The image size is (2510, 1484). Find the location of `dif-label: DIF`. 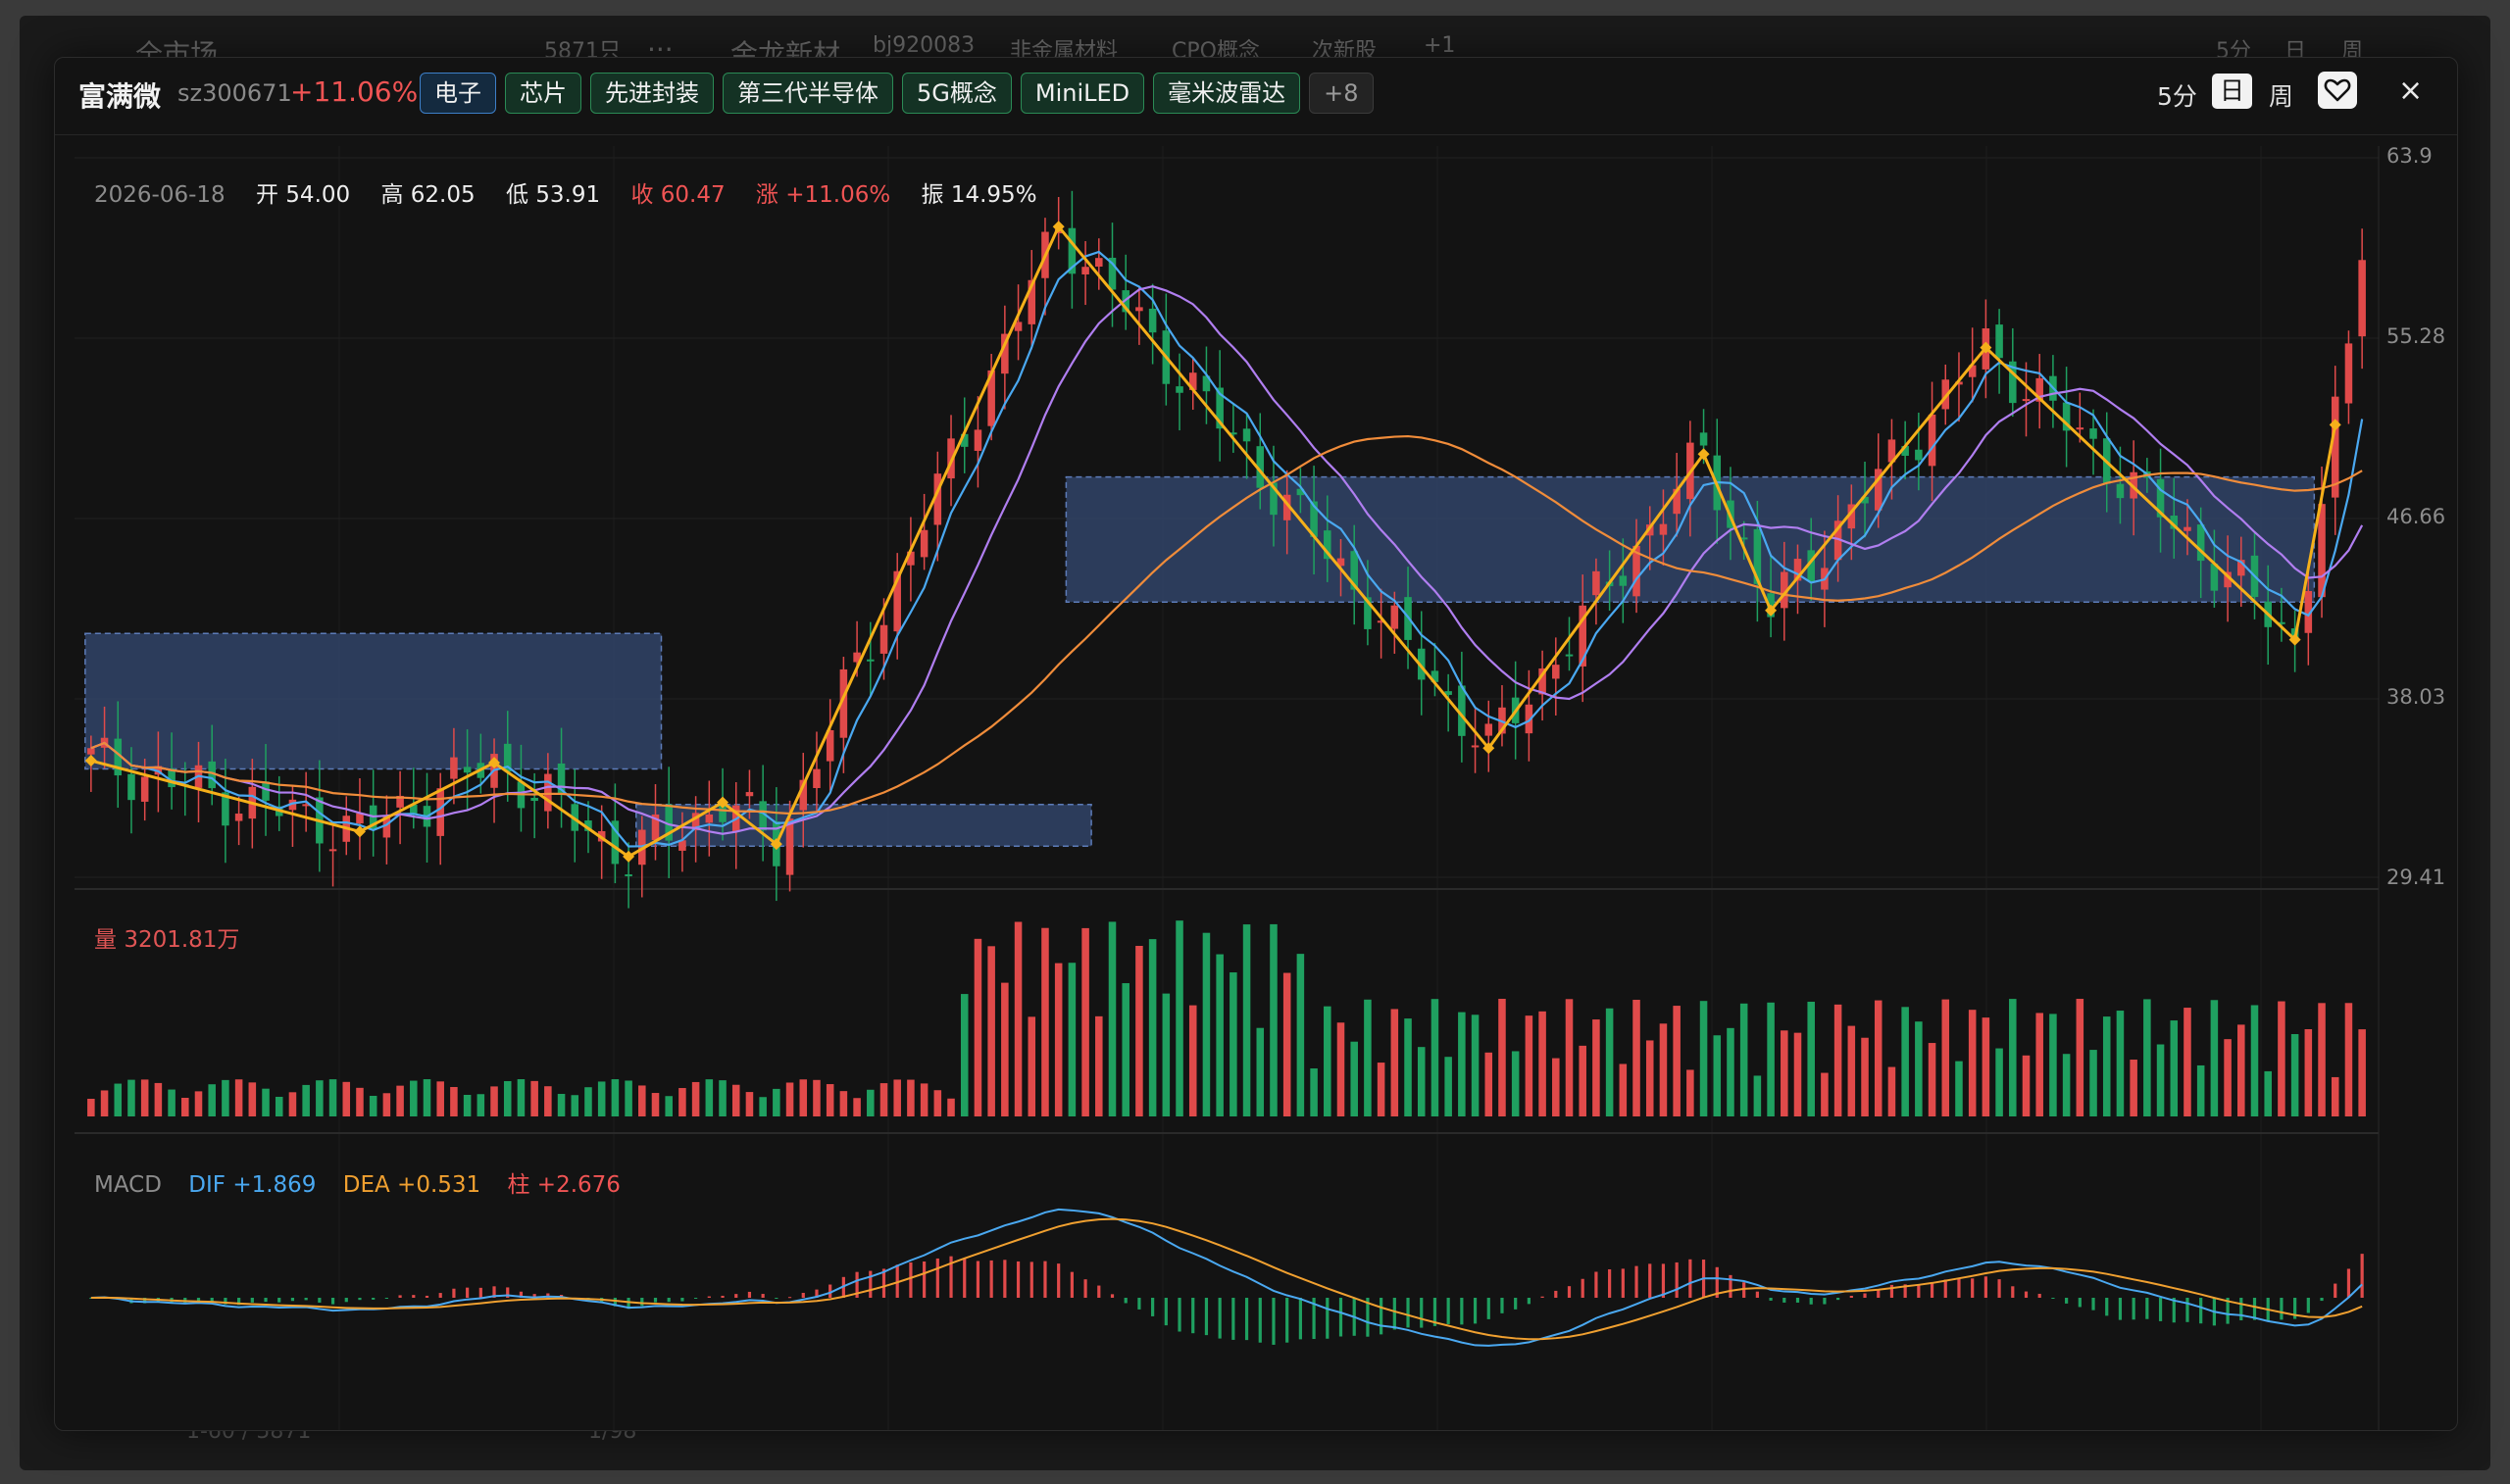

dif-label: DIF is located at coordinates (207, 1185).